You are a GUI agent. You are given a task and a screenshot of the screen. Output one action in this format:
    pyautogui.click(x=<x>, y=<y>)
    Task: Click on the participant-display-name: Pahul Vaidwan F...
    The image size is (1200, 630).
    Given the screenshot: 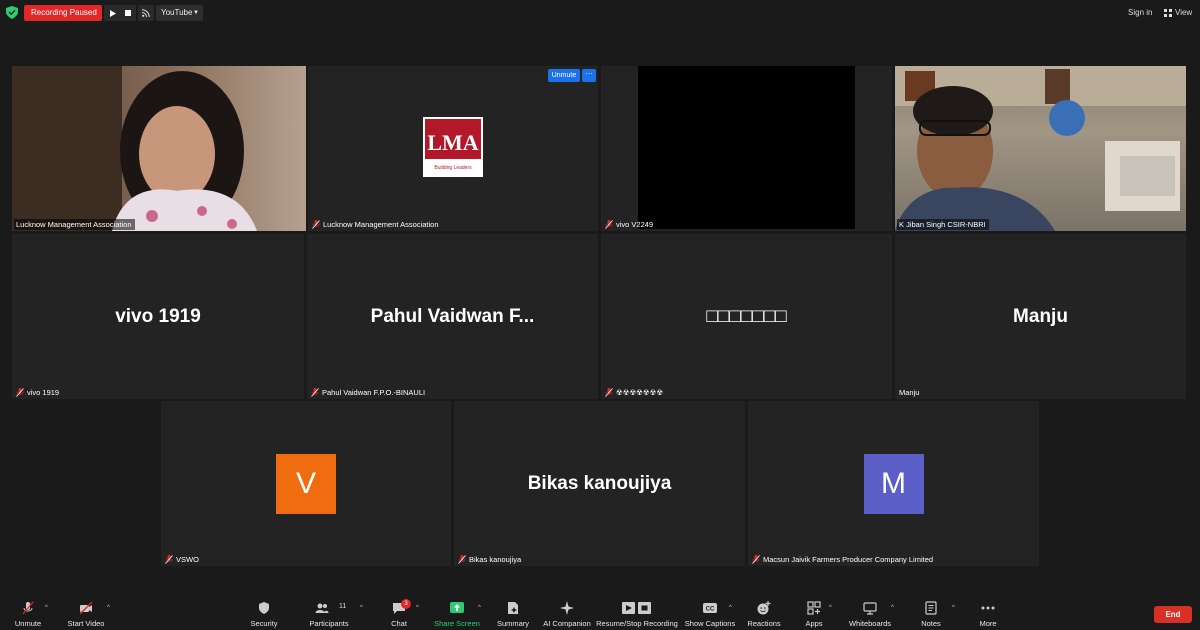 What is the action you would take?
    pyautogui.click(x=452, y=316)
    